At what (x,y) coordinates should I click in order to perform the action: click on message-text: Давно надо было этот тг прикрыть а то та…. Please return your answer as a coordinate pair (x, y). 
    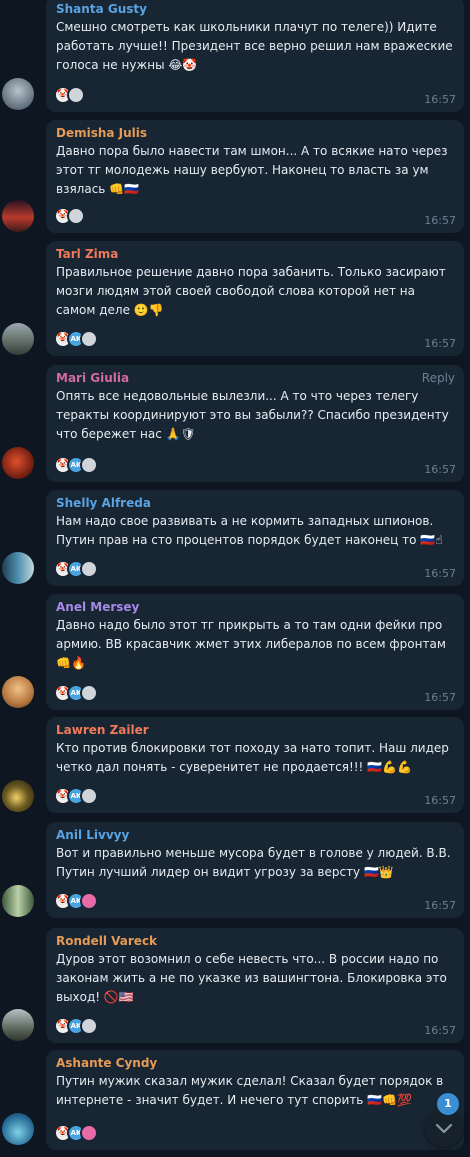
    Looking at the image, I should click on (251, 644).